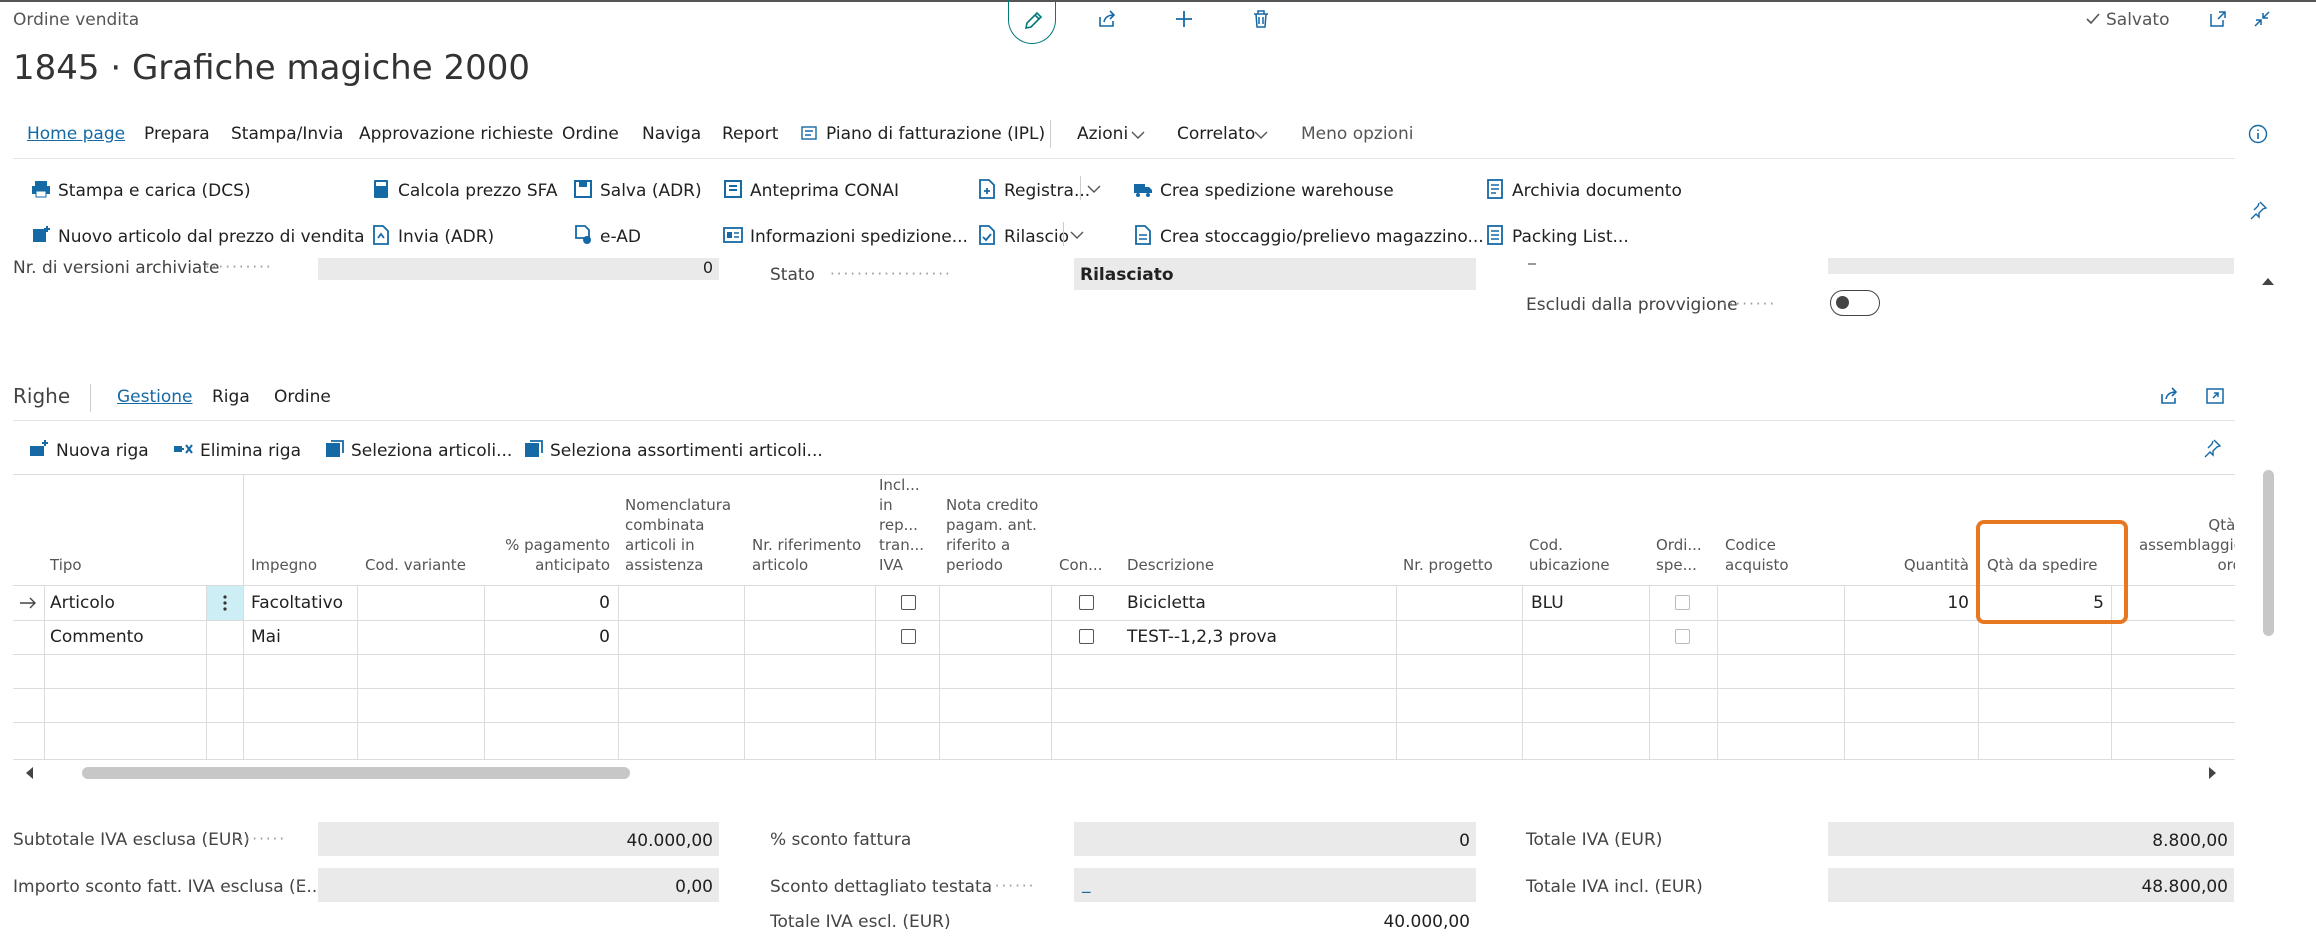 This screenshot has height=950, width=2316. What do you see at coordinates (810, 555) in the screenshot?
I see `header-riferimento: Nr. riferimento articolo` at bounding box center [810, 555].